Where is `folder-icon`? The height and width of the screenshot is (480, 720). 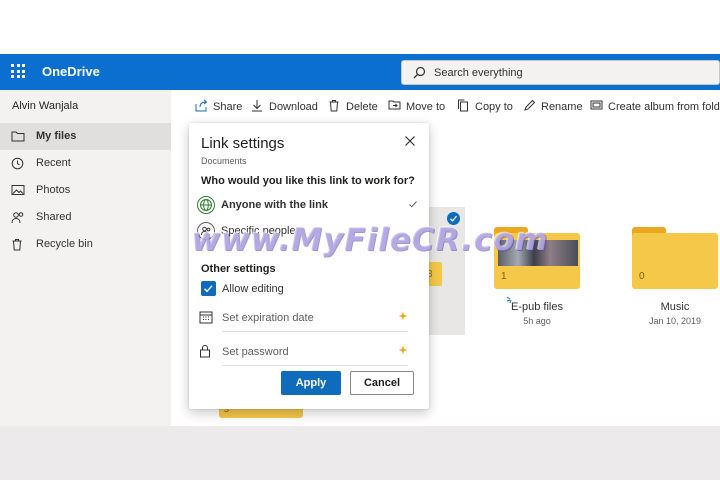
folder-icon is located at coordinates (18, 136).